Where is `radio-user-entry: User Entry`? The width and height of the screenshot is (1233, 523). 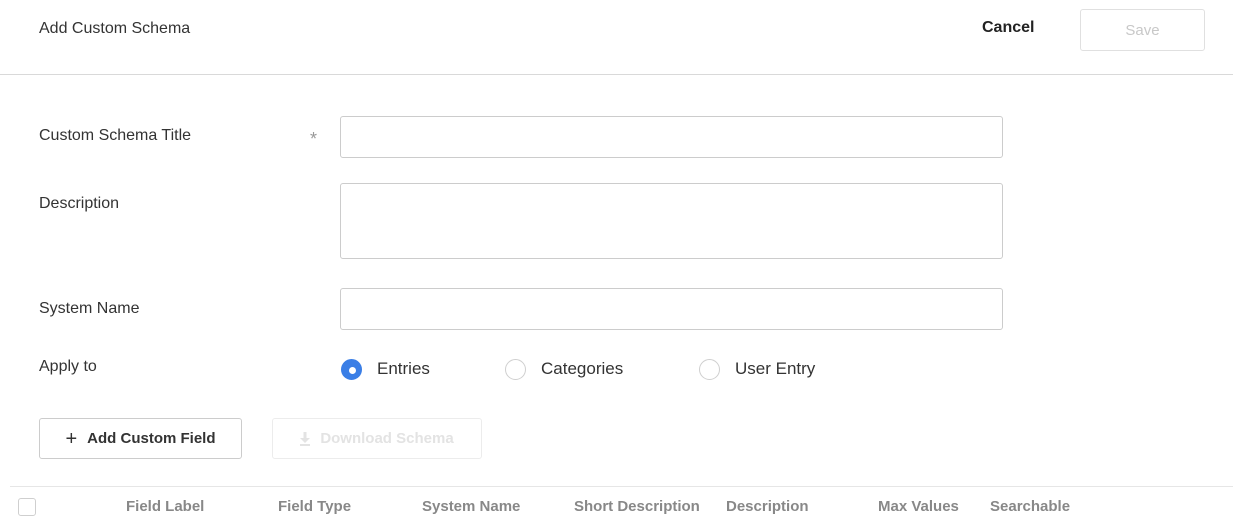 radio-user-entry: User Entry is located at coordinates (757, 369).